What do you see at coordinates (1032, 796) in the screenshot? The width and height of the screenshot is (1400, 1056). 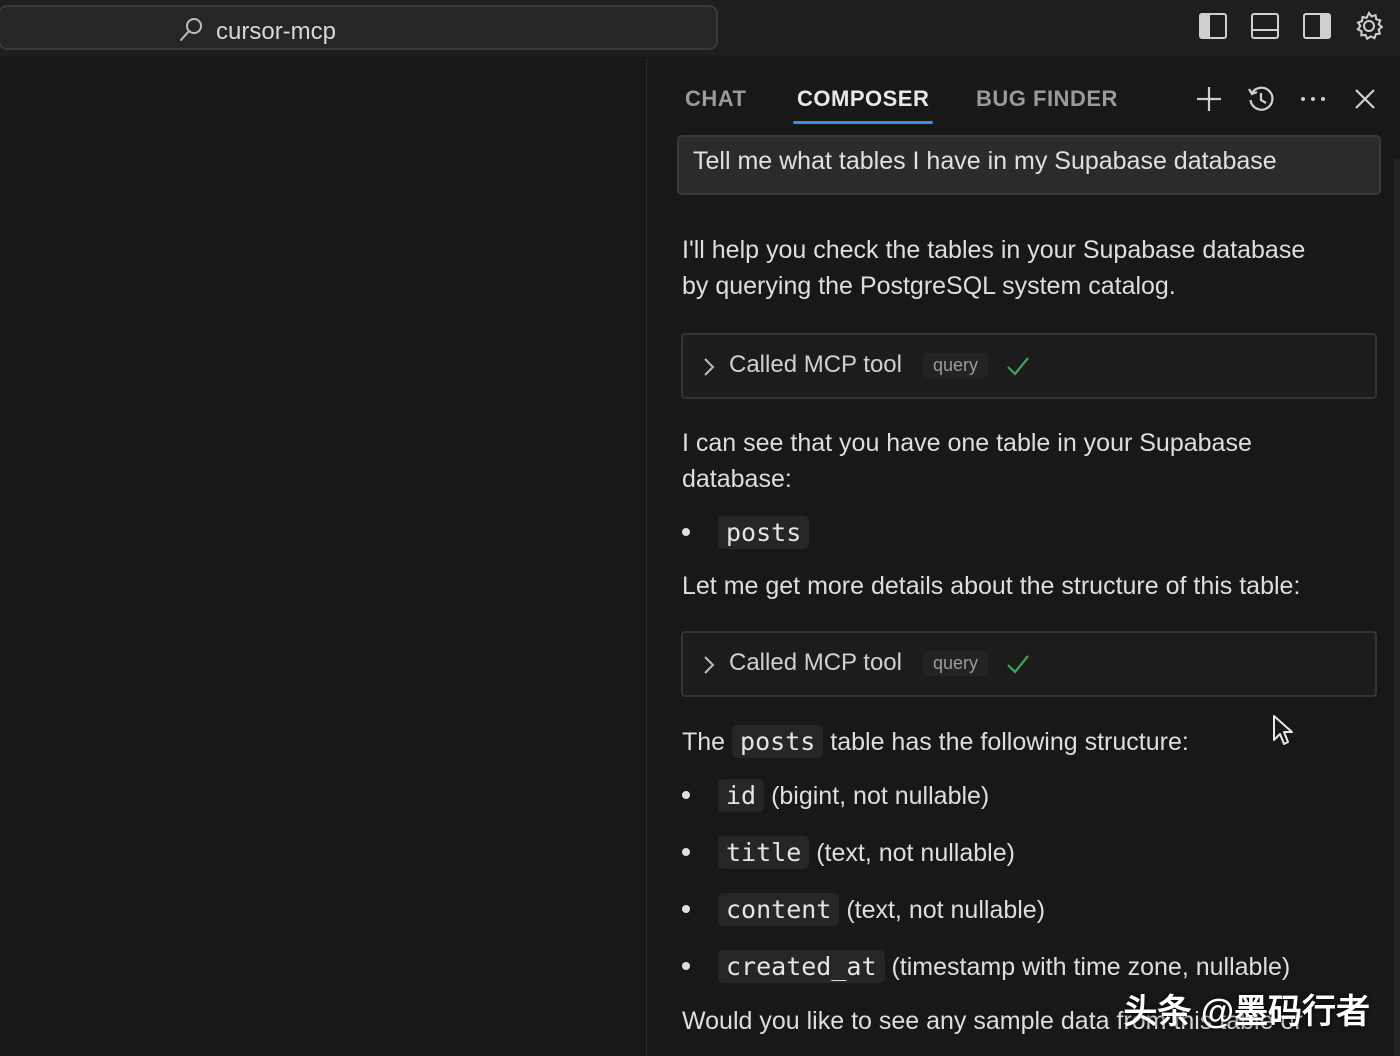 I see `list-item: id (bigint, not nullable)` at bounding box center [1032, 796].